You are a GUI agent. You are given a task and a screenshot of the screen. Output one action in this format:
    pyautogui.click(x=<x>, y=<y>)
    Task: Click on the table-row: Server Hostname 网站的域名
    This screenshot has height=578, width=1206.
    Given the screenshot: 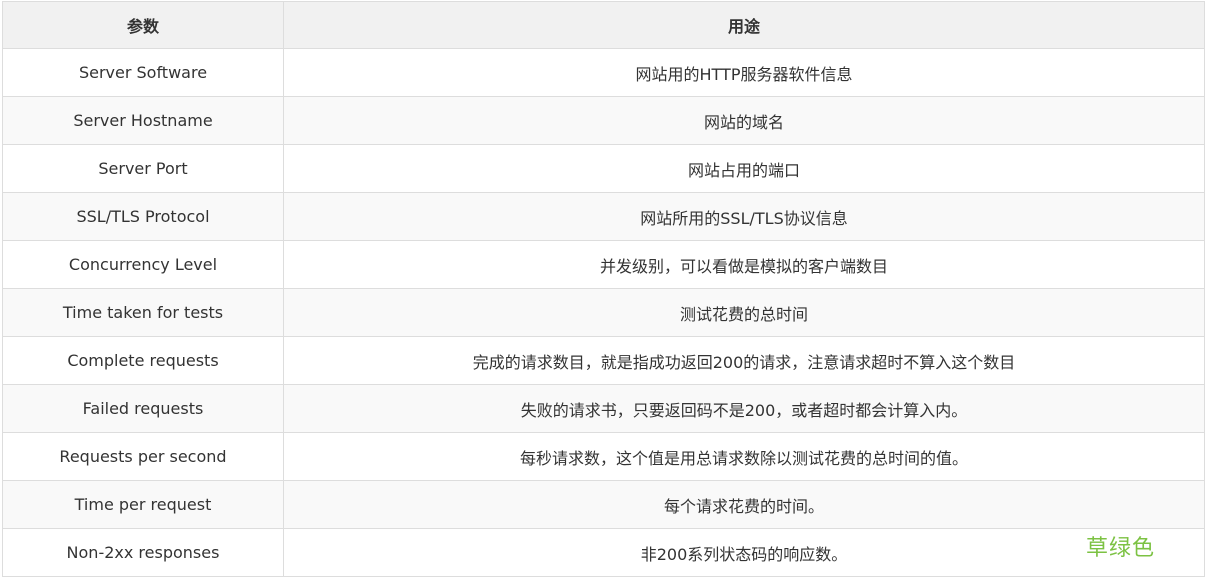 What is the action you would take?
    pyautogui.click(x=603, y=120)
    